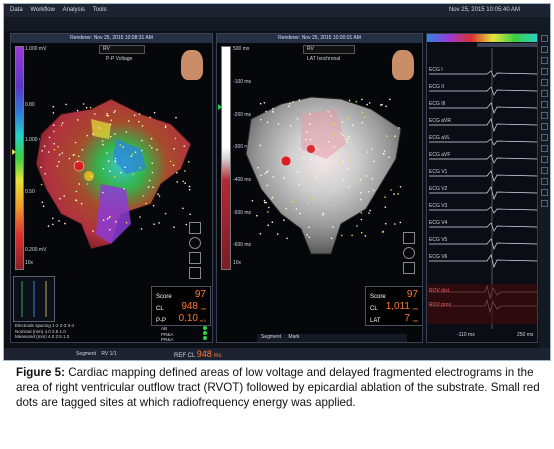  I want to click on menu-analysis: Analysis, so click(74, 10).